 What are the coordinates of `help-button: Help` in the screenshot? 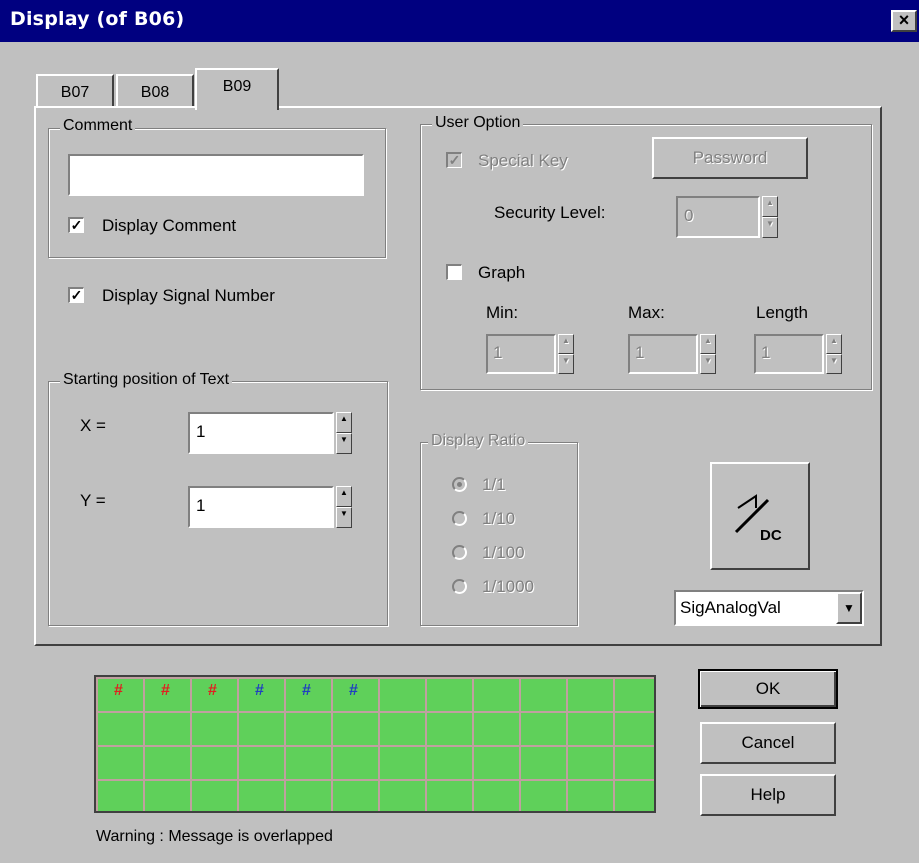 It's located at (768, 795).